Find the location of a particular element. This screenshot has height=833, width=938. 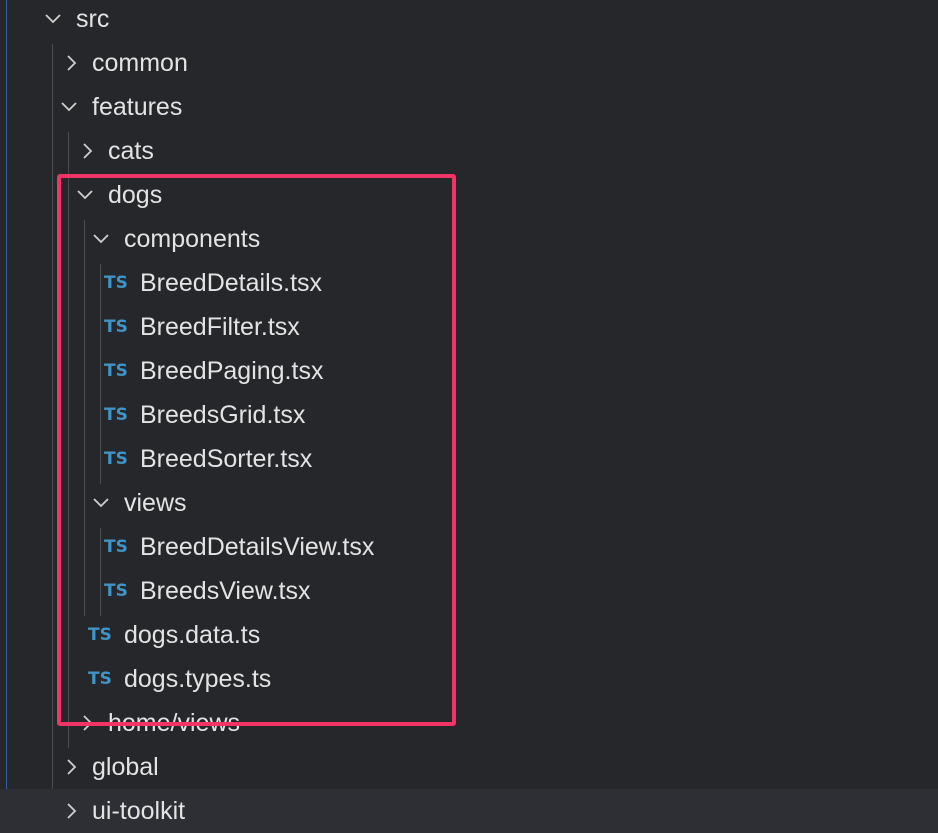

folder-label: cats is located at coordinates (131, 151).